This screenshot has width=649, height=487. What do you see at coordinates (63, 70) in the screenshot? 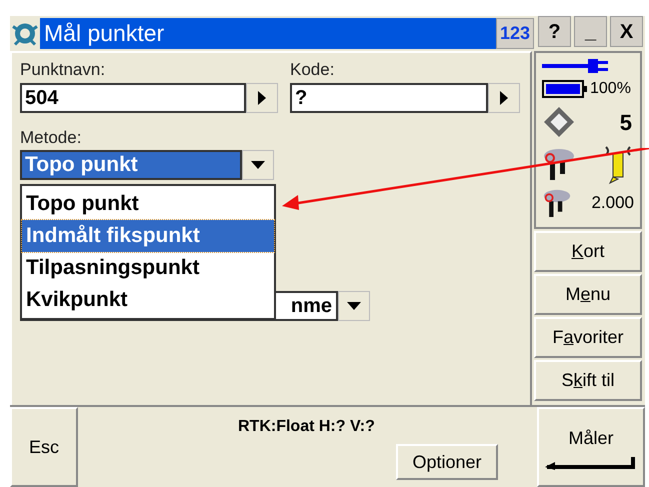
I see `field-label: Punktnavn:` at bounding box center [63, 70].